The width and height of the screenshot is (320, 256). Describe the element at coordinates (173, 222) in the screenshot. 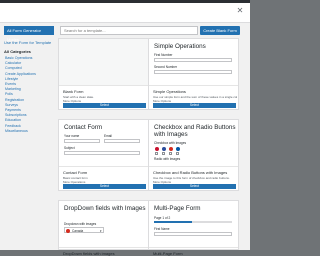

I see `progress-bar` at that location.